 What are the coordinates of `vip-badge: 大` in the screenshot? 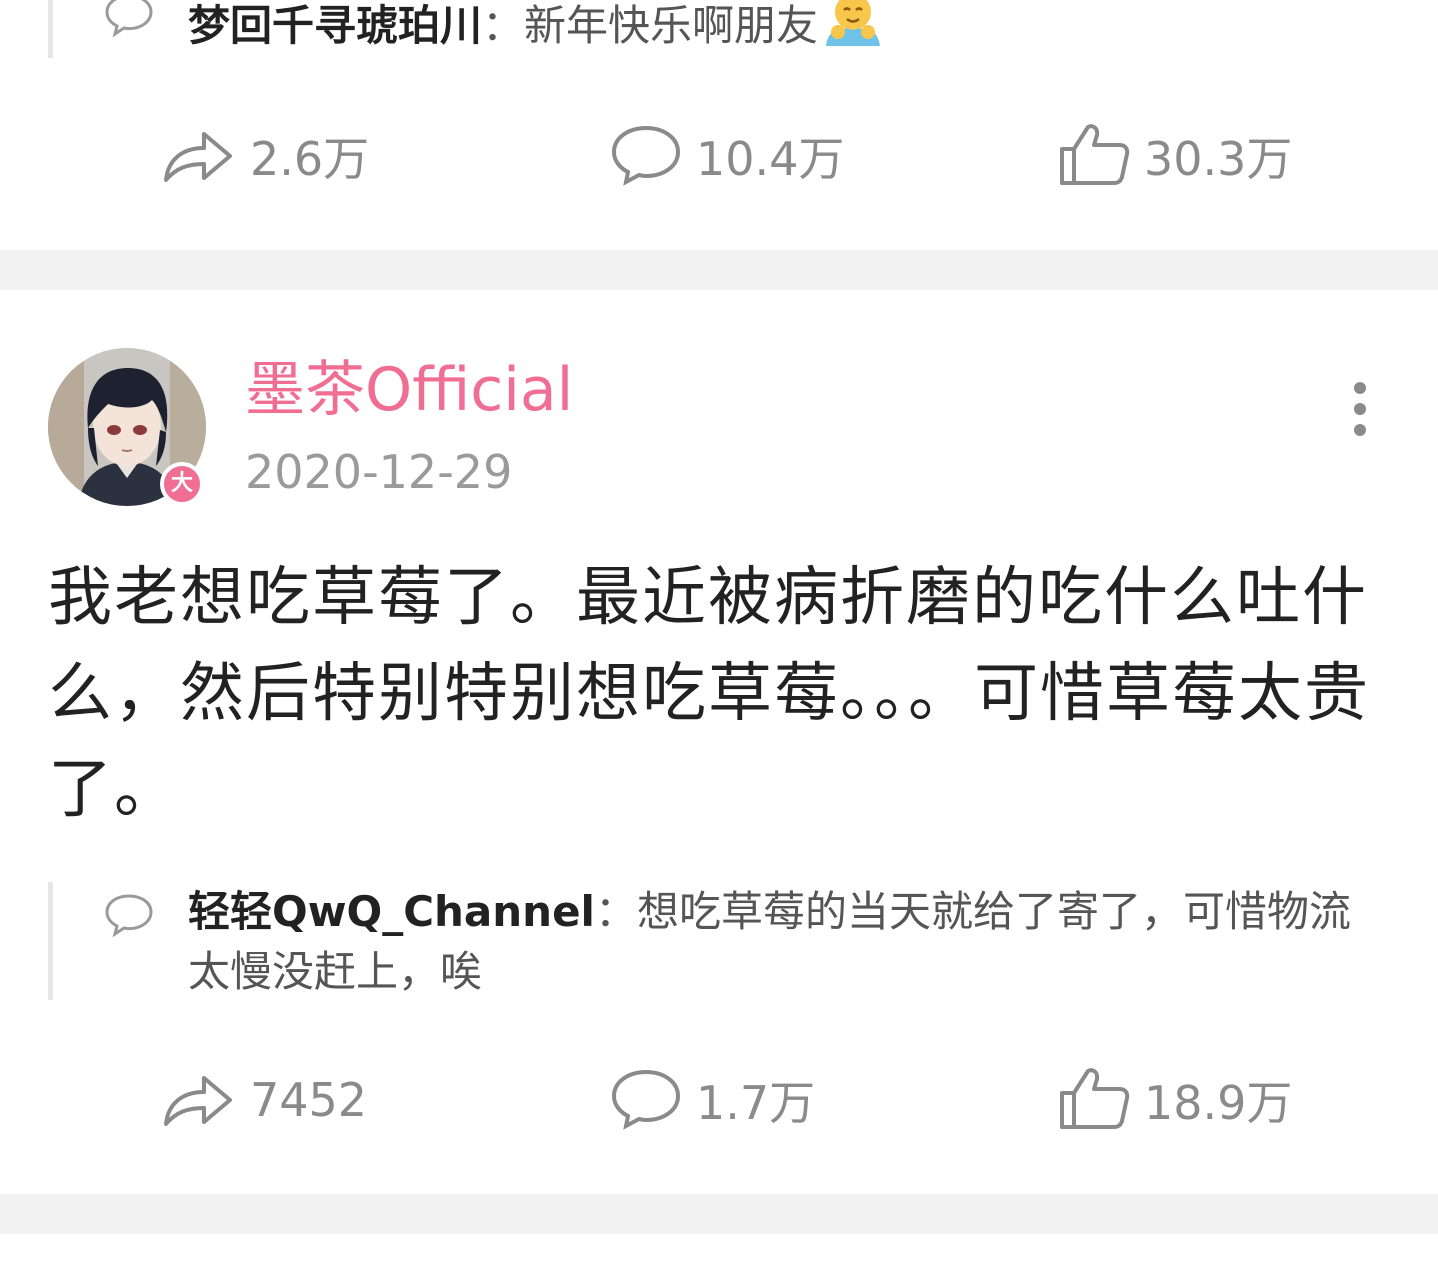 It's located at (182, 484).